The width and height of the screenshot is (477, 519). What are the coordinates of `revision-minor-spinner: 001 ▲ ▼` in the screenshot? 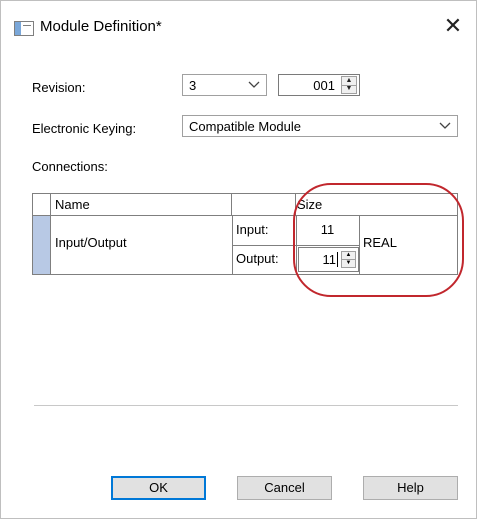 It's located at (319, 85).